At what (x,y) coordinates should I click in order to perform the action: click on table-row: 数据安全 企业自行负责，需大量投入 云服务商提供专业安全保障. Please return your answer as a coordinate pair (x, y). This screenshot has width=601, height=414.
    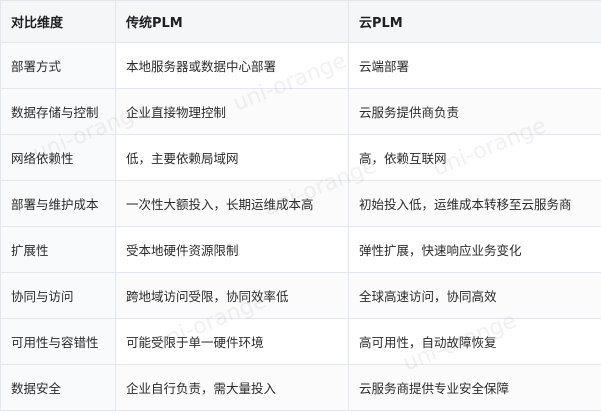
    Looking at the image, I should click on (300, 387).